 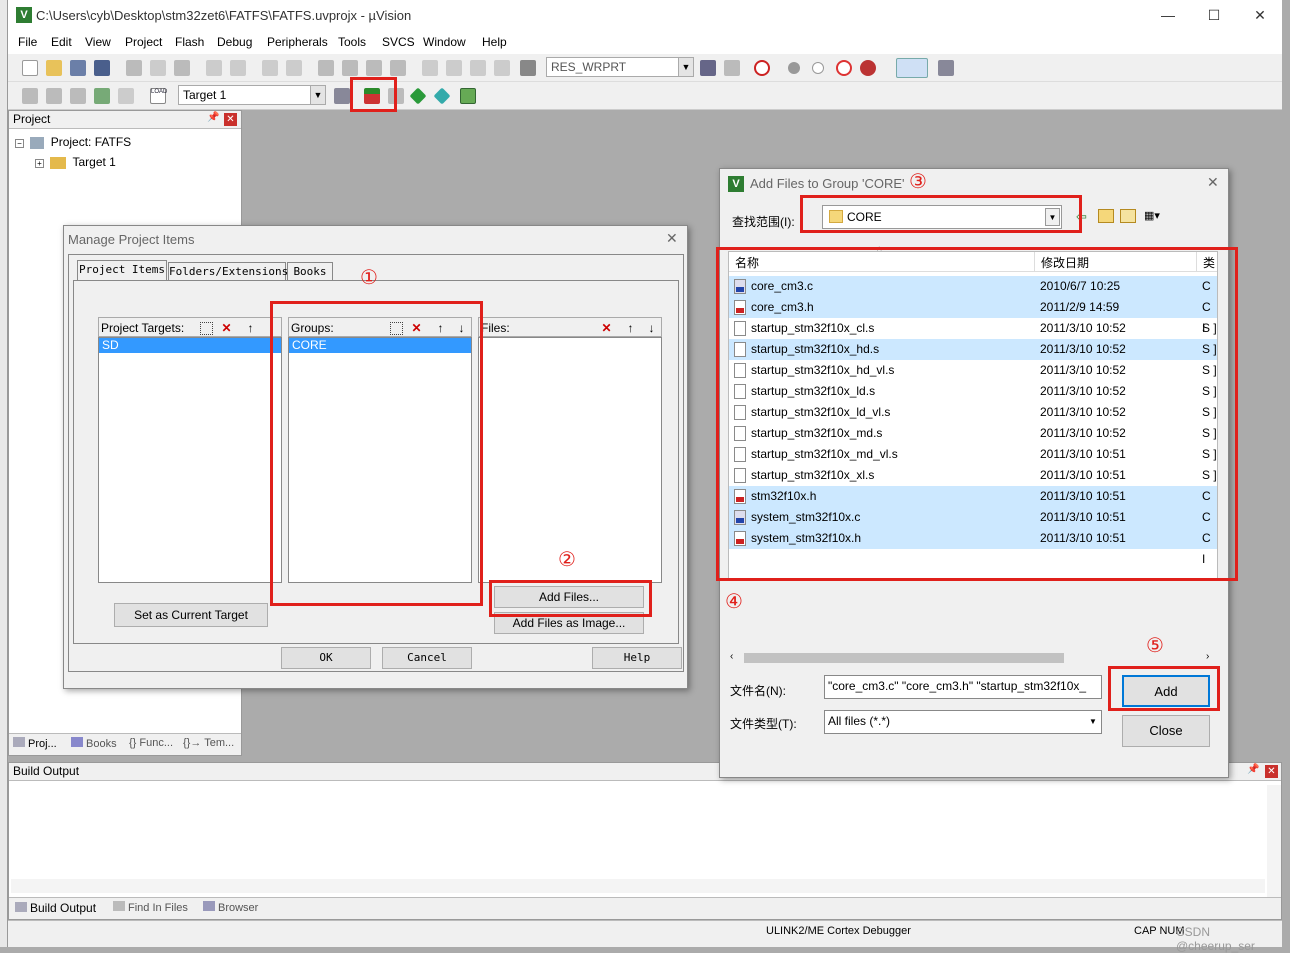 What do you see at coordinates (78, 68) in the screenshot?
I see `save-icon` at bounding box center [78, 68].